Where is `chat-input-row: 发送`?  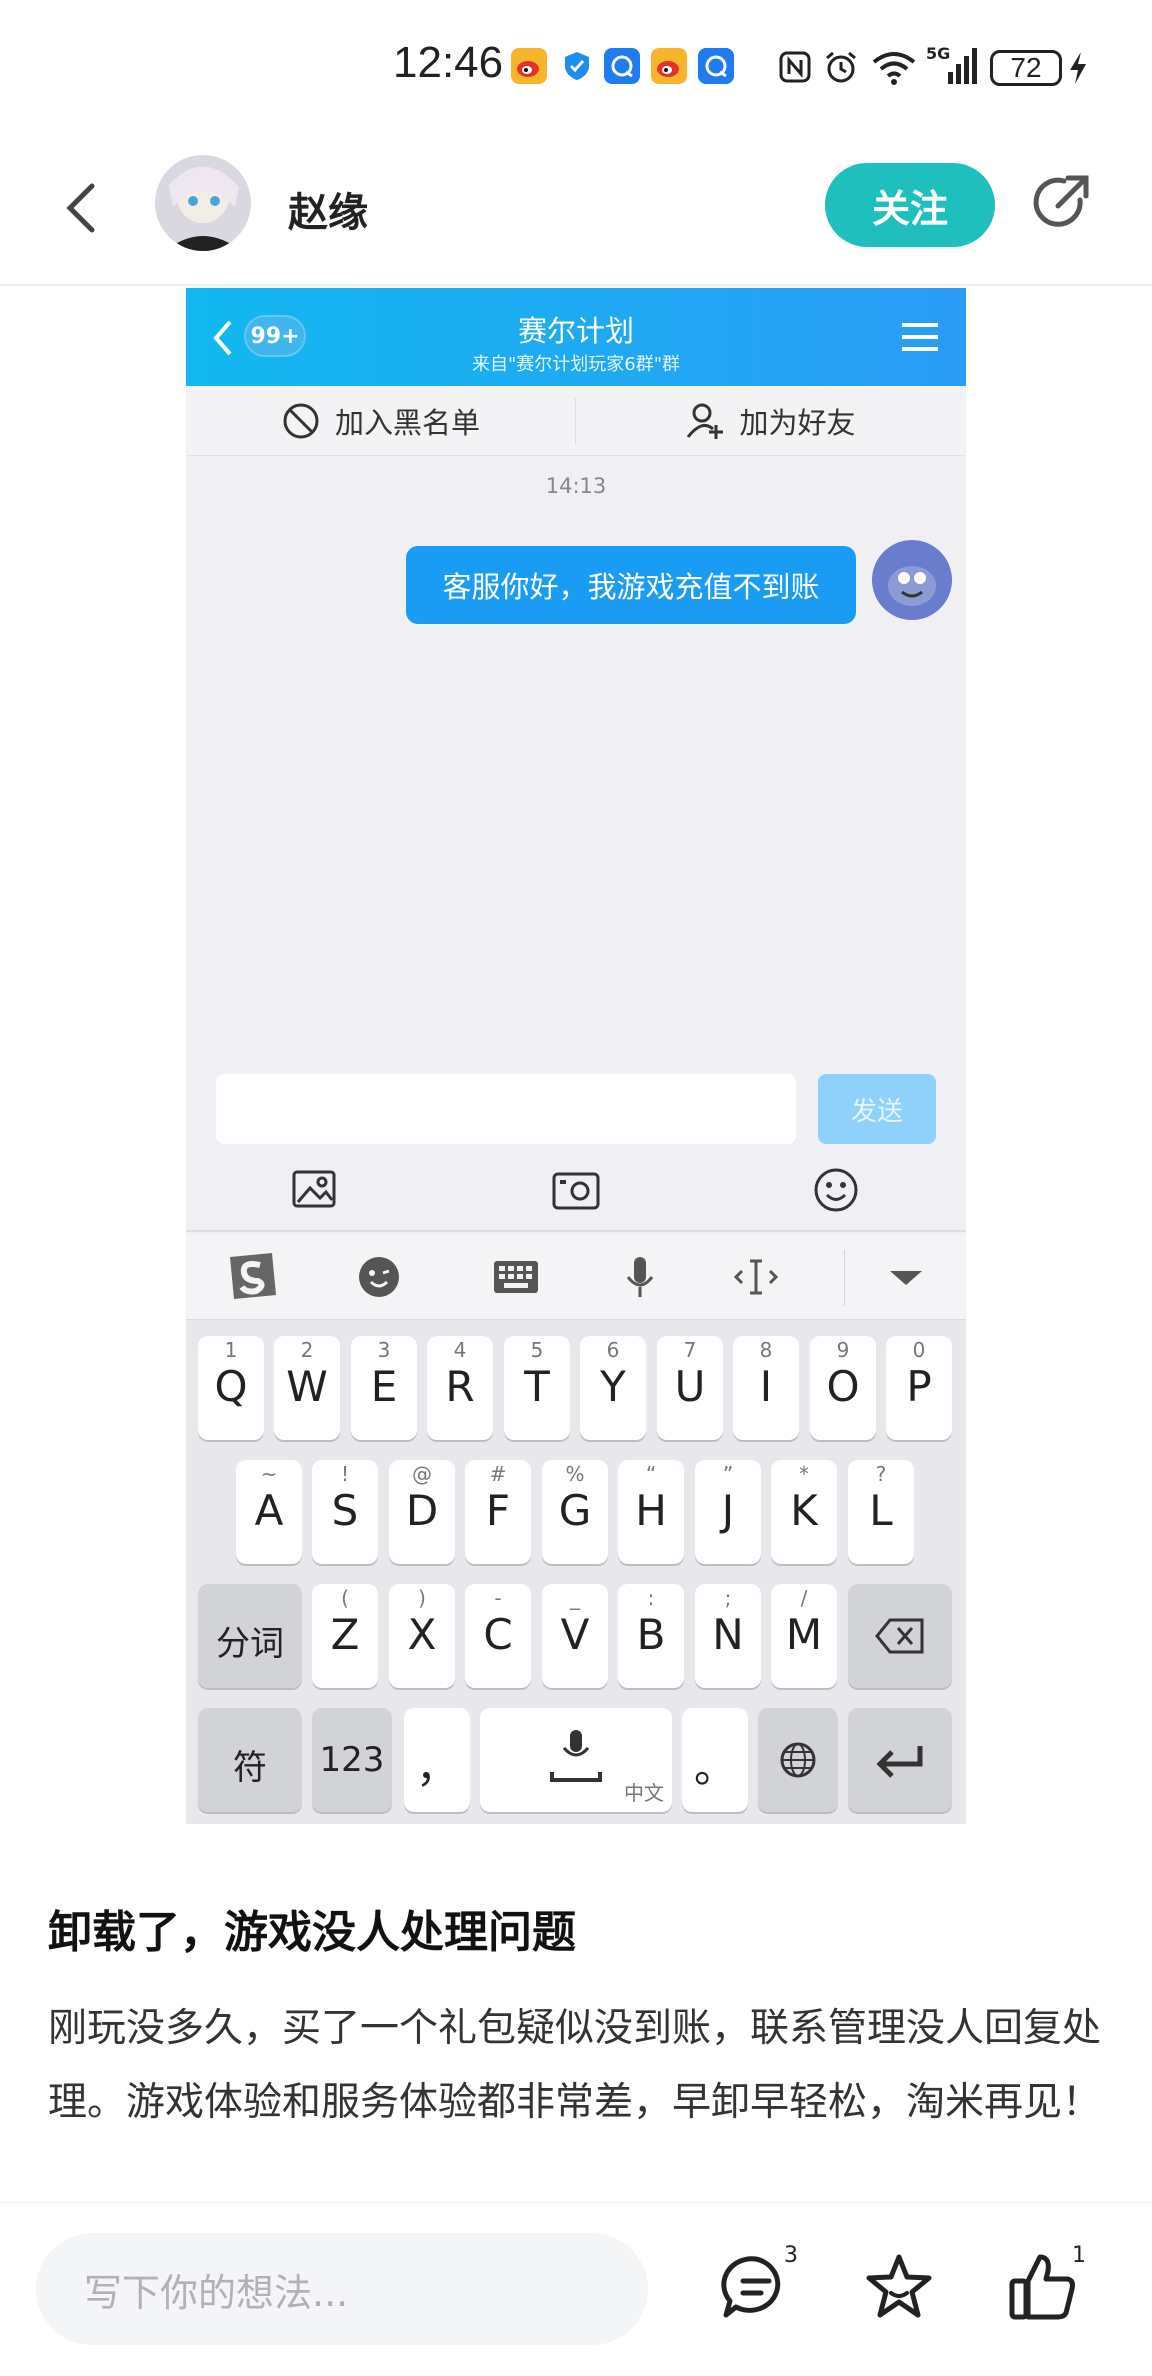 chat-input-row: 发送 is located at coordinates (576, 1103).